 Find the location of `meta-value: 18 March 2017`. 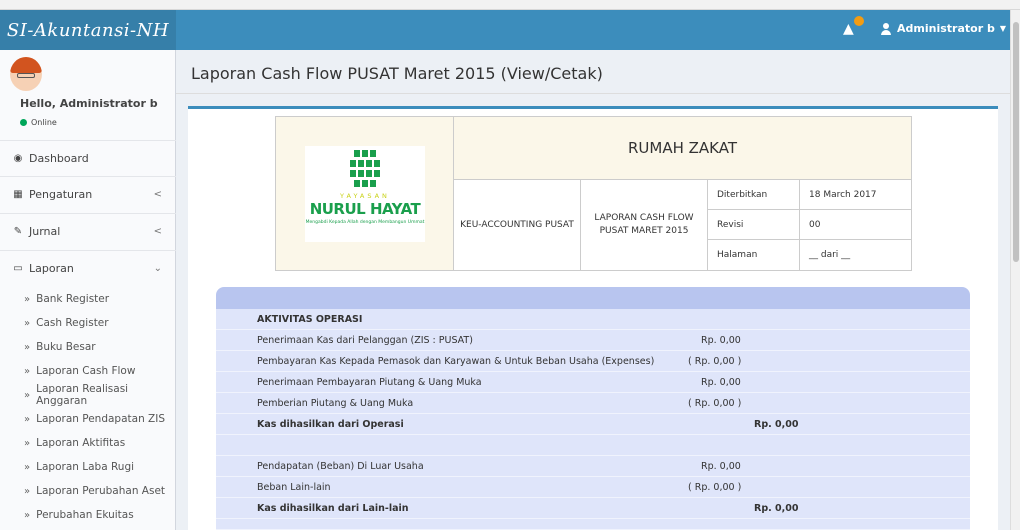

meta-value: 18 March 2017 is located at coordinates (843, 195).